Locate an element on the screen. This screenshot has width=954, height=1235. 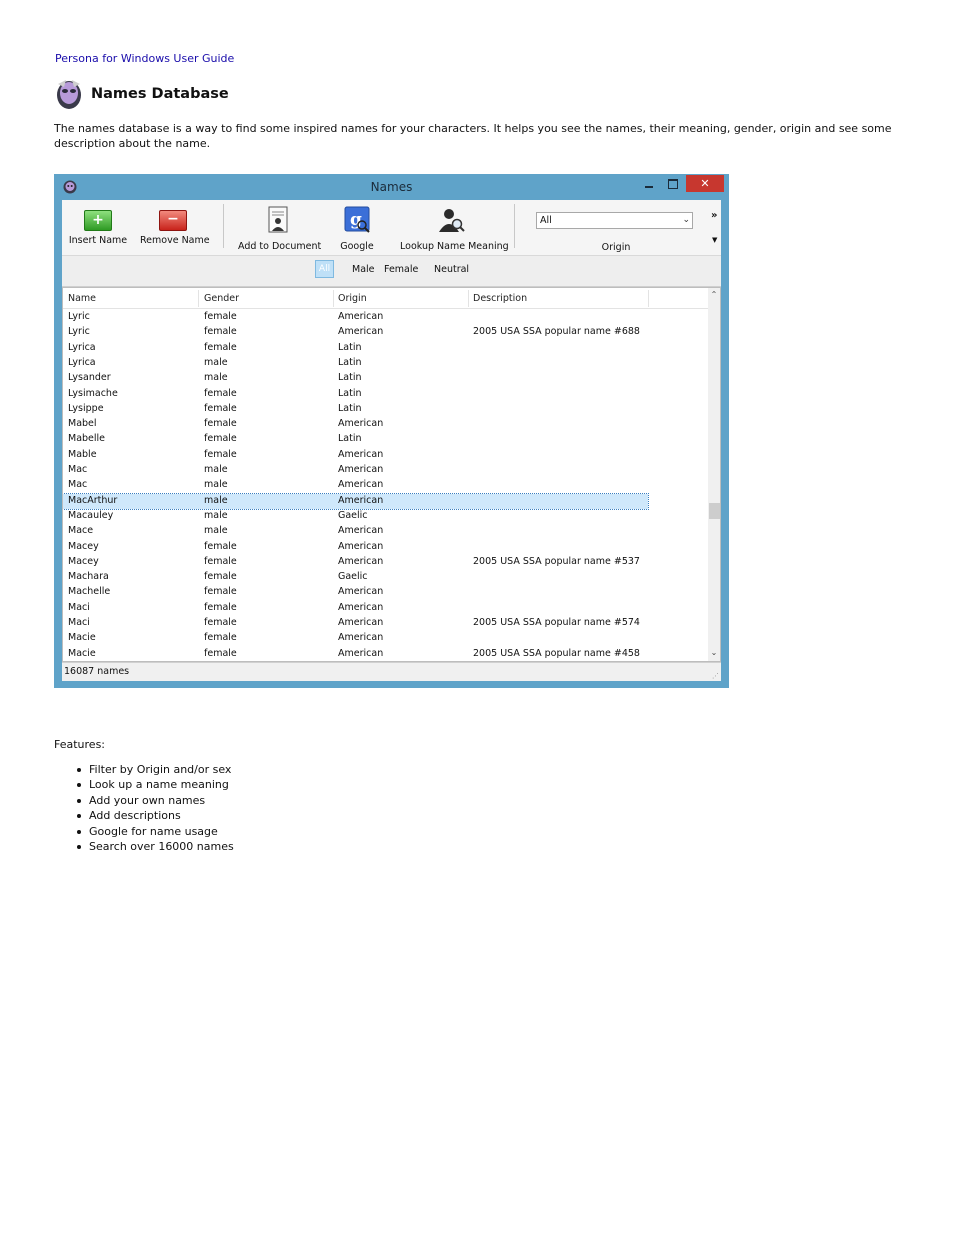
gender-filter-bar: All Male Female Neutral is located at coordinates (391, 271).